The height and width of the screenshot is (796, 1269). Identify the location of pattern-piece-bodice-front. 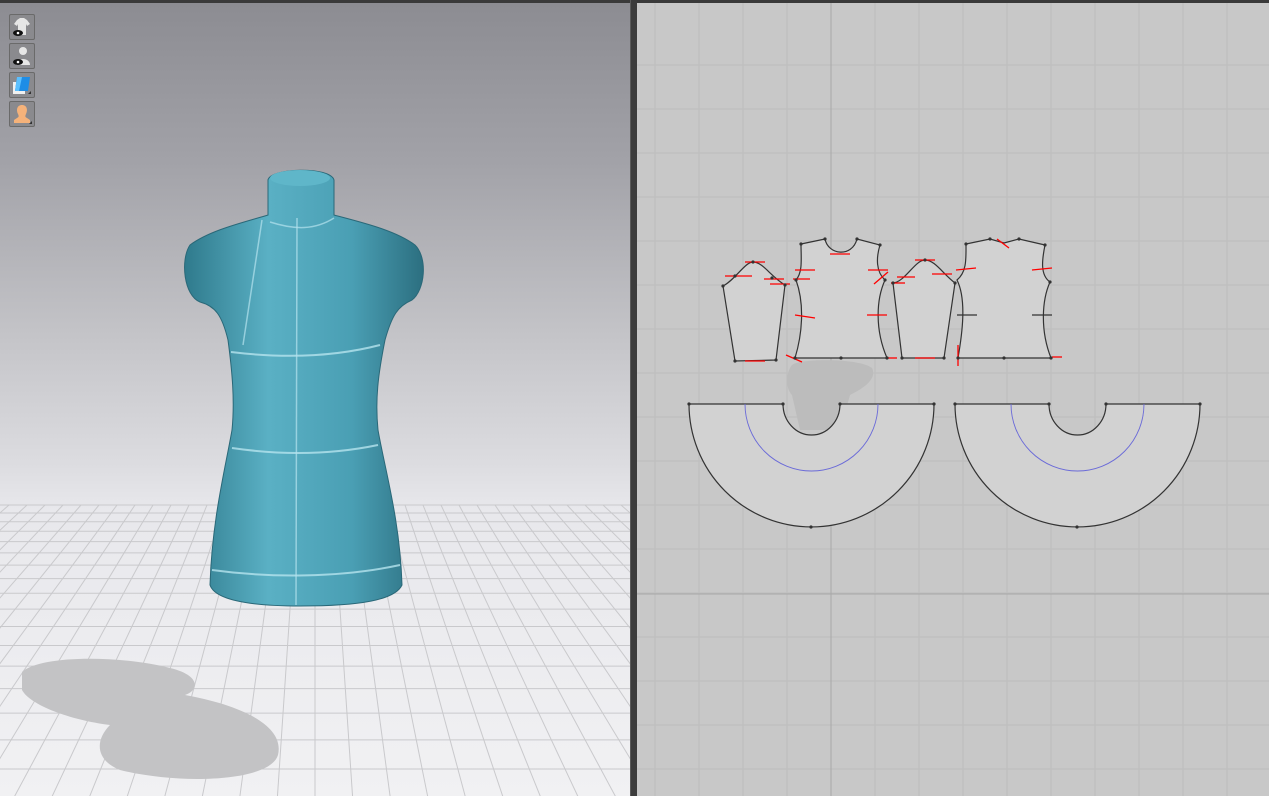
(841, 298).